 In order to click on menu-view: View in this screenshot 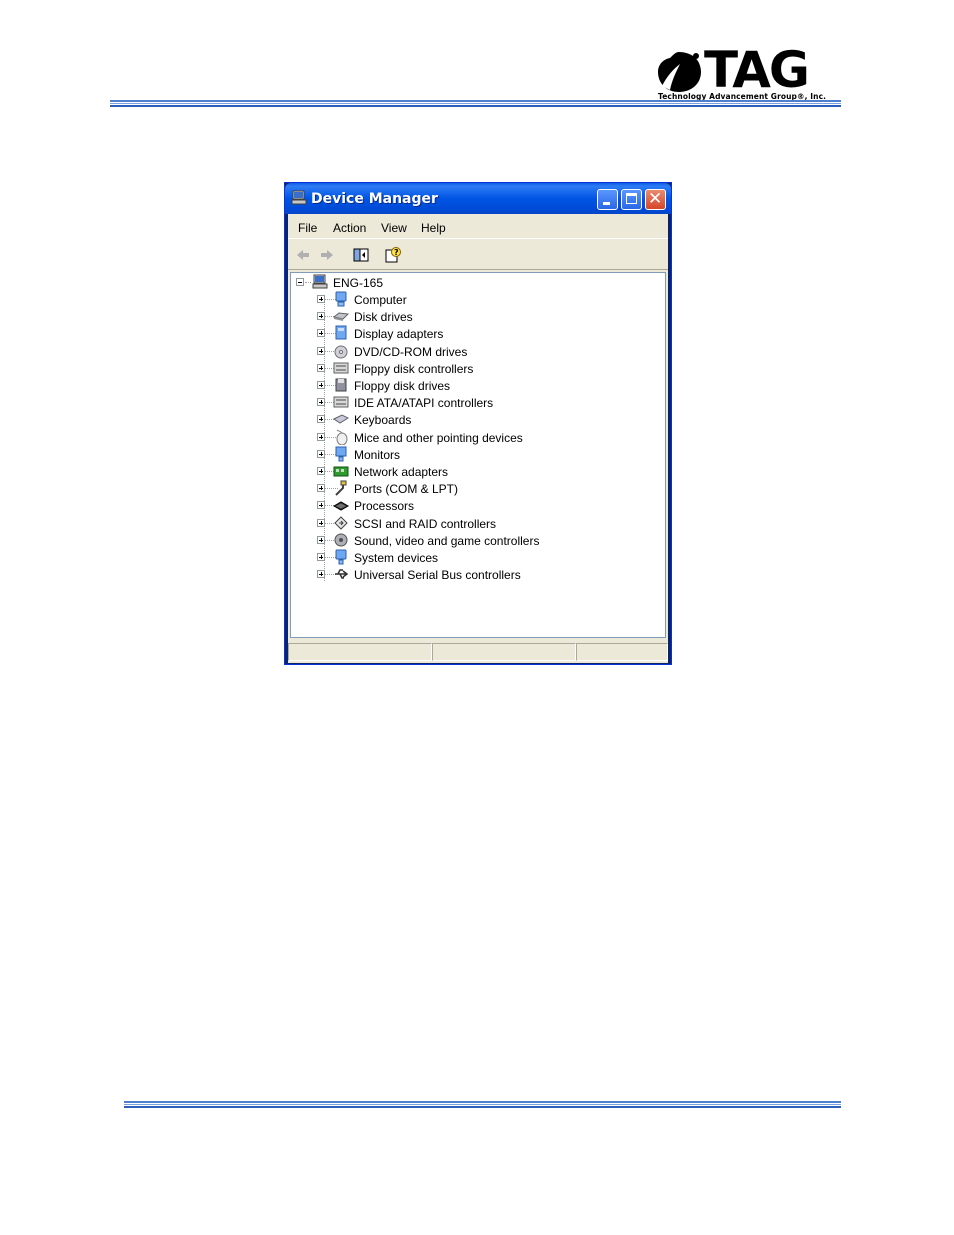, I will do `click(394, 228)`.